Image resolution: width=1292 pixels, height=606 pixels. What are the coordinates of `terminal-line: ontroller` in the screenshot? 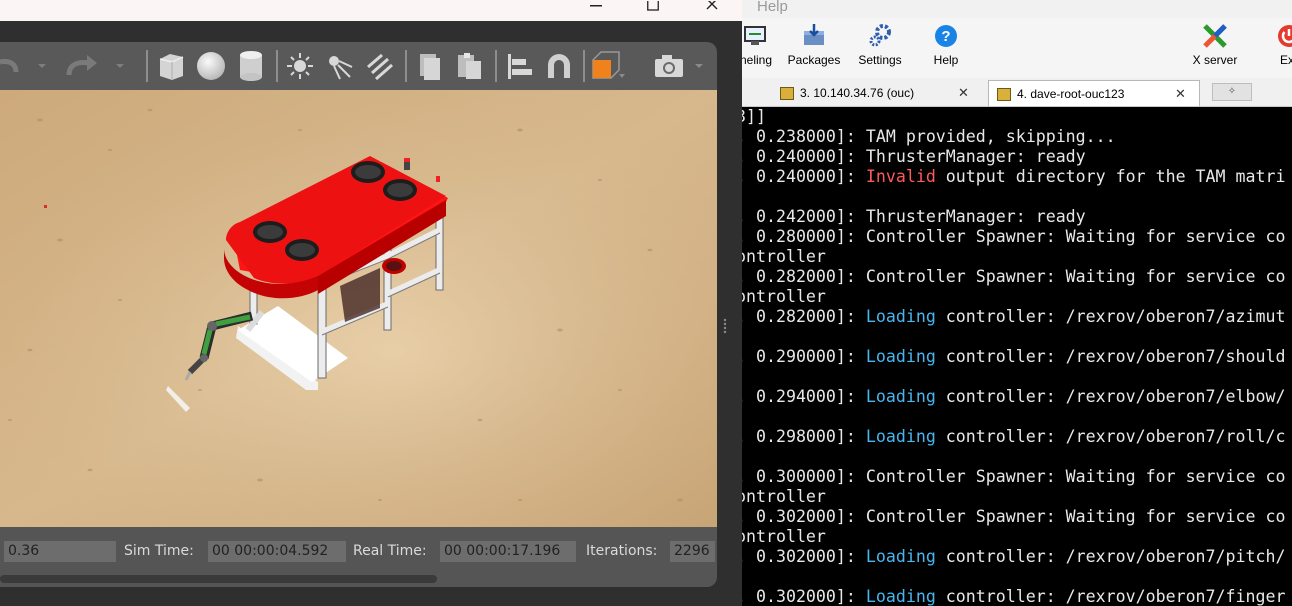 It's located at (784, 537).